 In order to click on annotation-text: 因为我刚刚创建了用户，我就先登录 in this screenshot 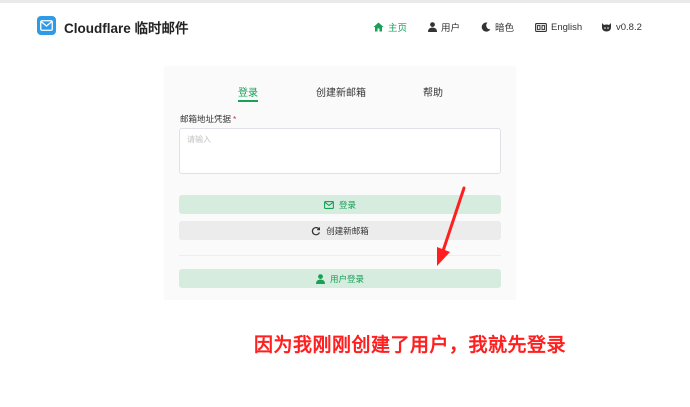, I will do `click(410, 345)`.